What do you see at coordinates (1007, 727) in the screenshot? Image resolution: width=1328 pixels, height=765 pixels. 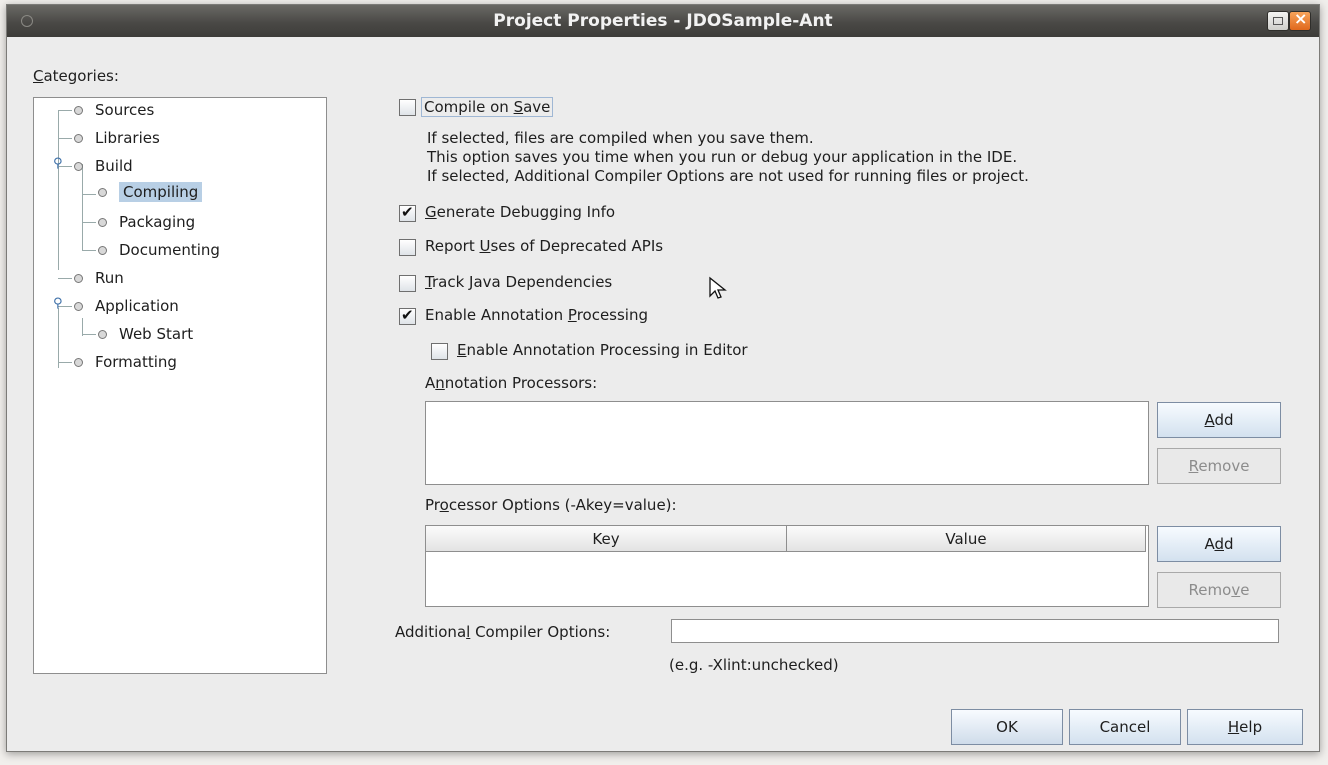 I see `ok-button: OK` at bounding box center [1007, 727].